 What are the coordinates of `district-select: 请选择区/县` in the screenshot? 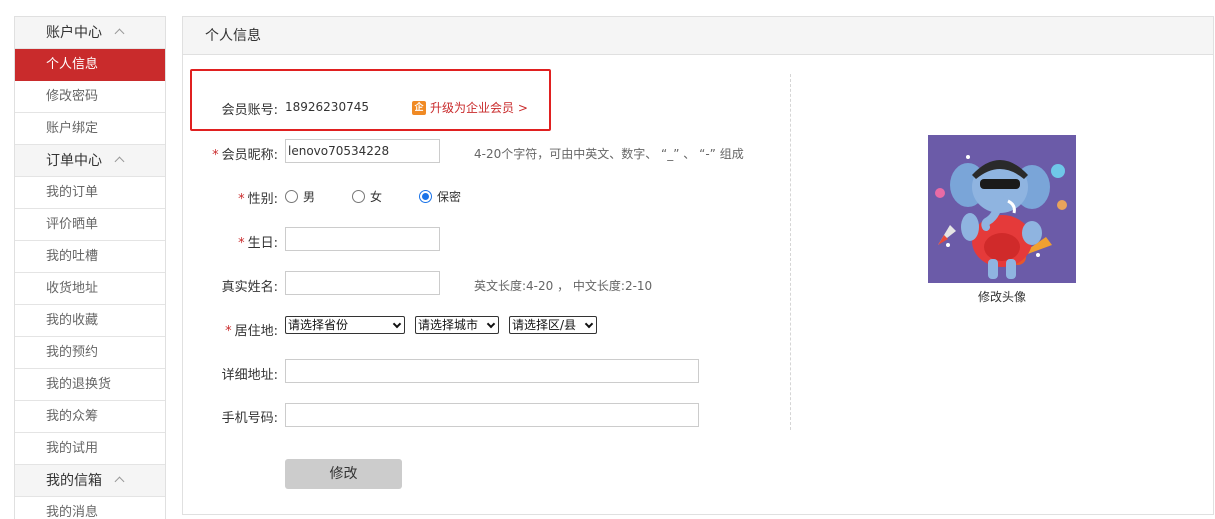 It's located at (553, 325).